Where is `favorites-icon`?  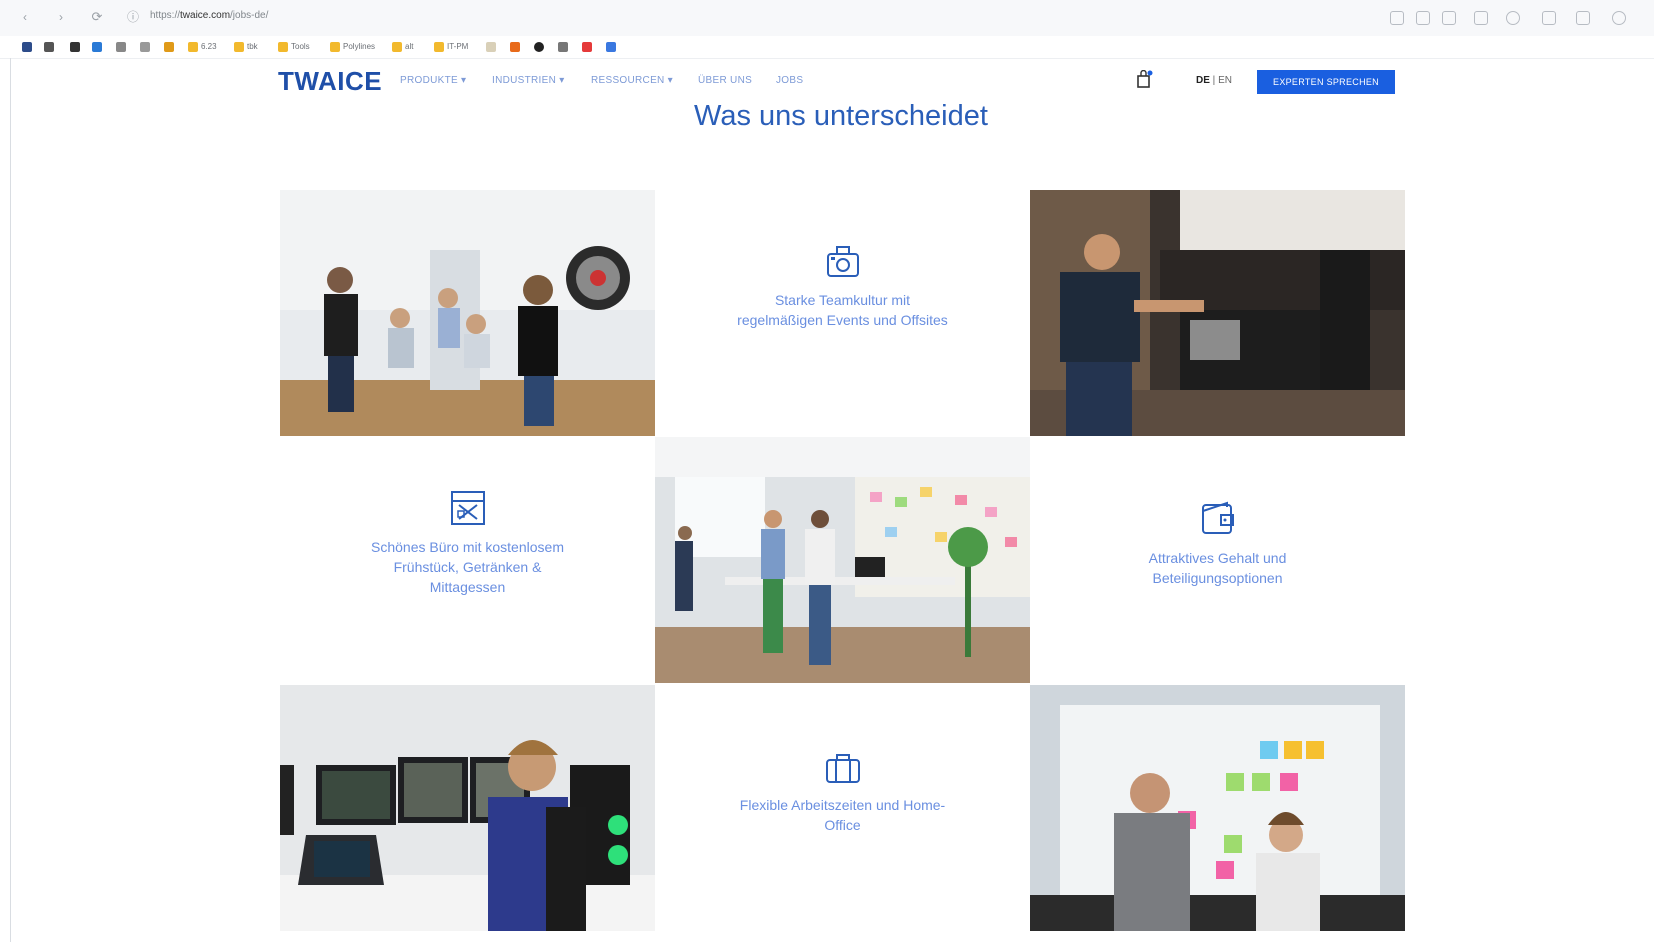
favorites-icon is located at coordinates (1549, 18).